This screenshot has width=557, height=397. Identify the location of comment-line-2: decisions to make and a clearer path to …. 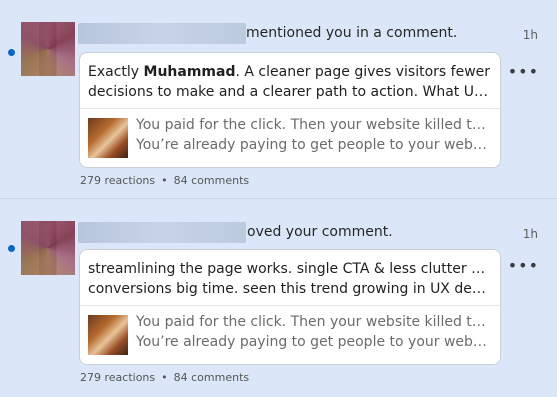
(290, 92).